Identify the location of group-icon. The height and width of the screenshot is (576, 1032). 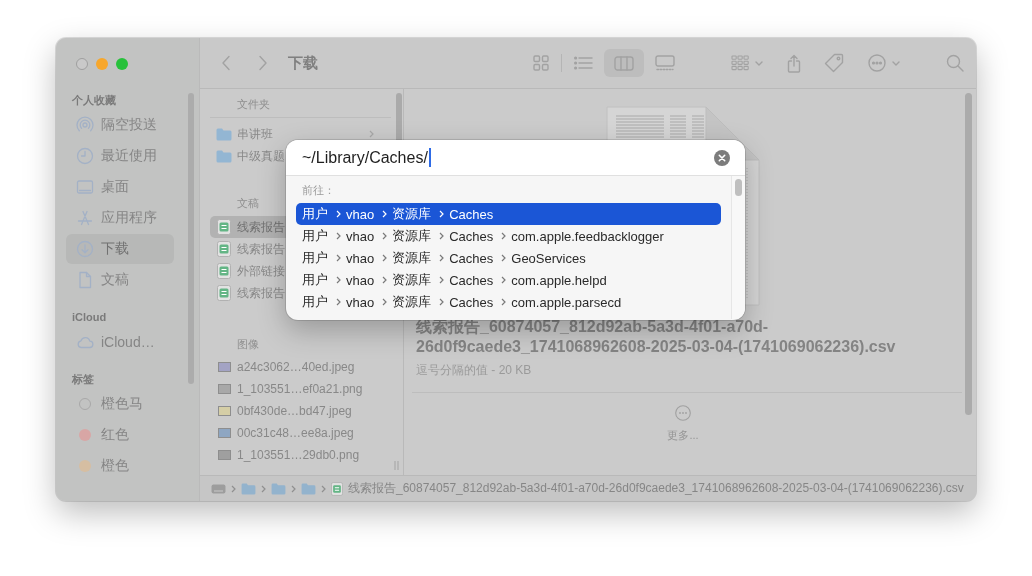
(740, 63).